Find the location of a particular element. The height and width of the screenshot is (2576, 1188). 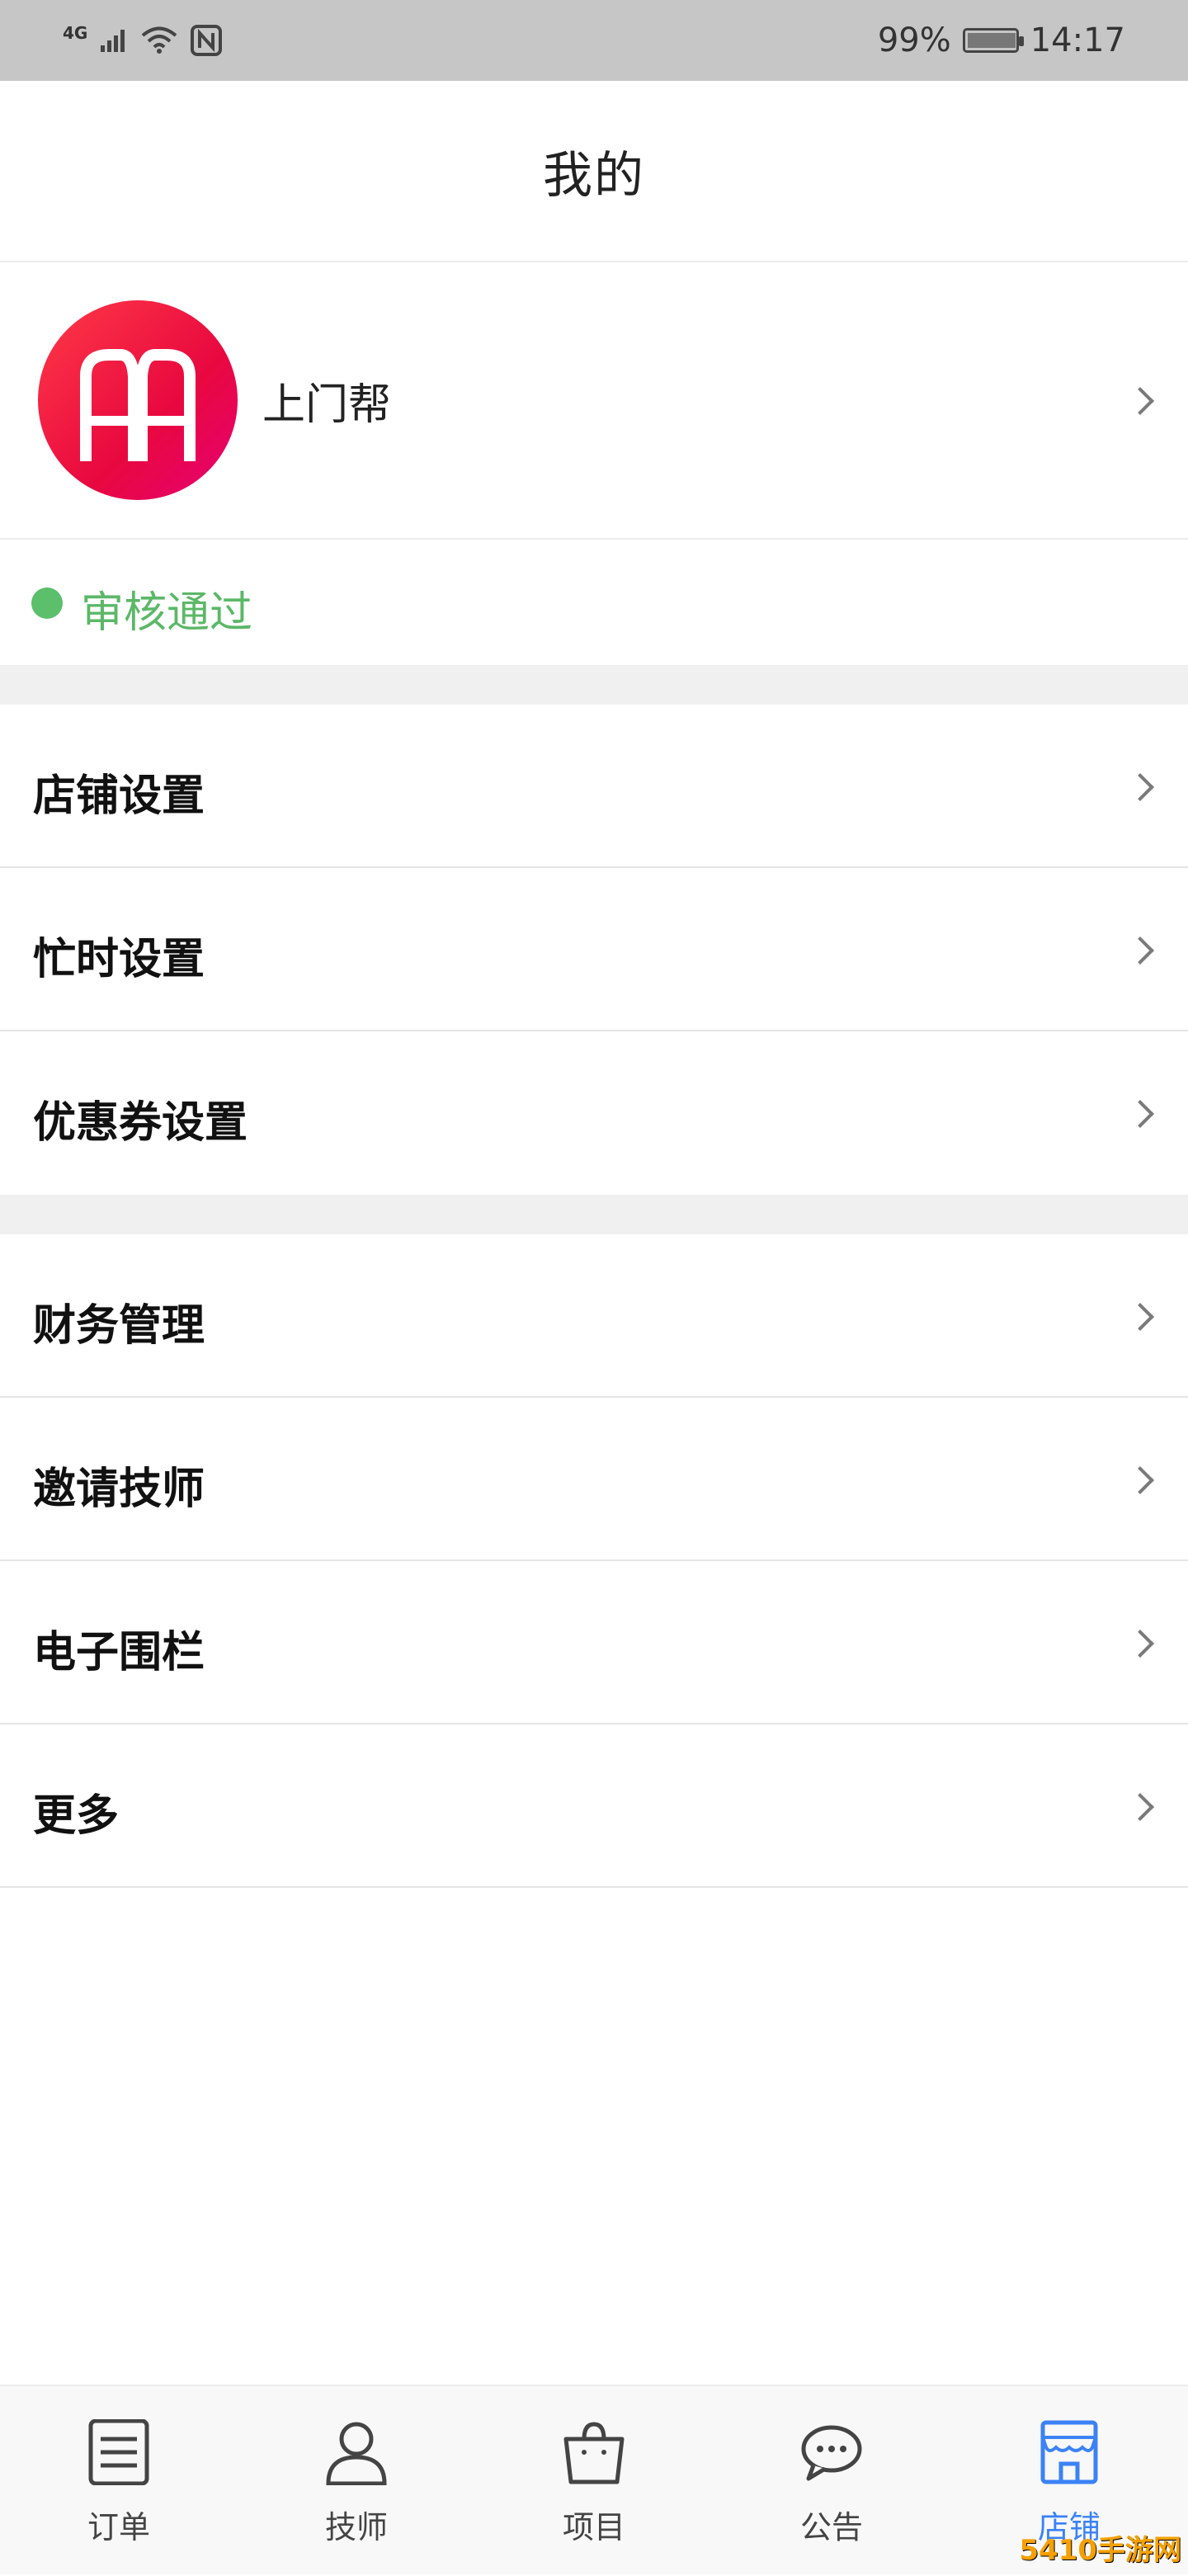

clock: 14:17 is located at coordinates (1077, 40).